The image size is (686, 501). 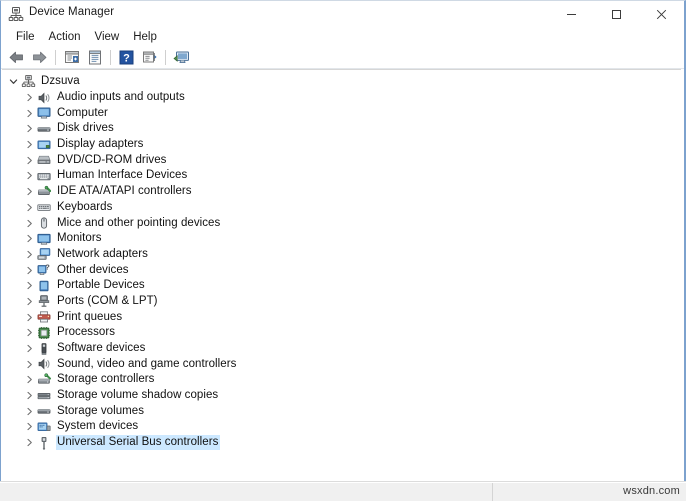 I want to click on chevron-down-icon, so click(x=13, y=81).